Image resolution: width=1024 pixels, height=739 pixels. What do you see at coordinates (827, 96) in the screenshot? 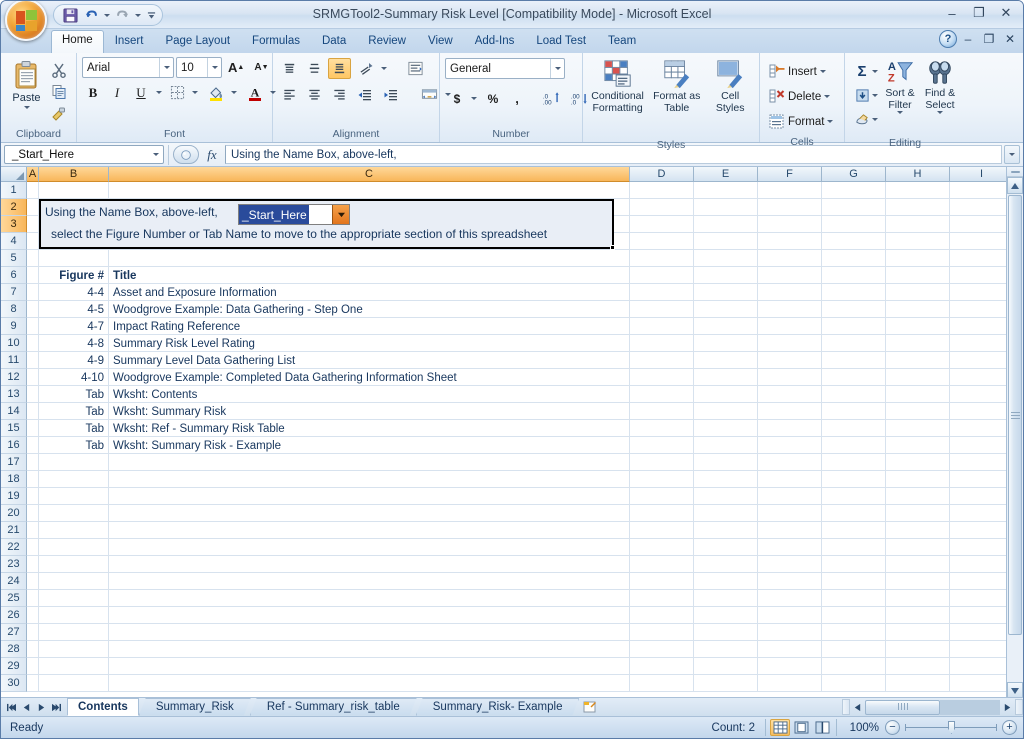
I see `delete-dropdown-icon` at bounding box center [827, 96].